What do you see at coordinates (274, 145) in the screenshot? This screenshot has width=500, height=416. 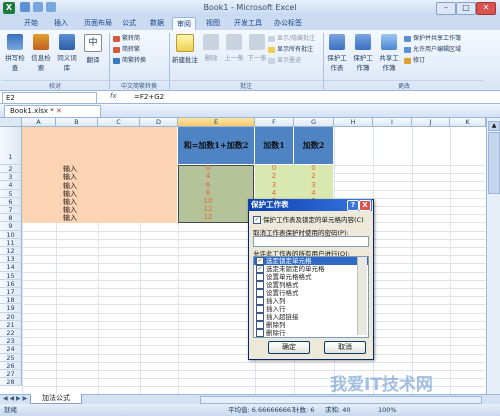 I see `cell-F1: 加数1` at bounding box center [274, 145].